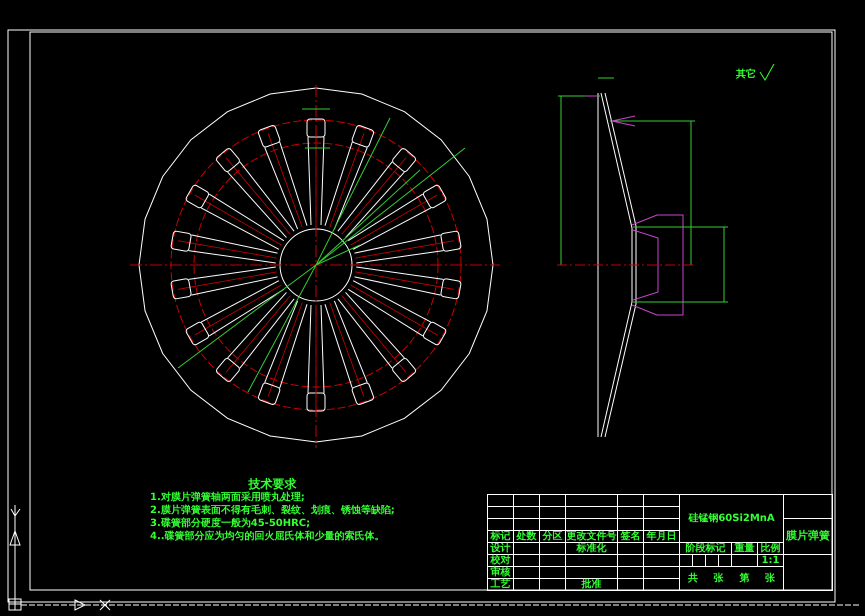 This screenshot has height=616, width=865. Describe the element at coordinates (501, 537) in the screenshot. I see `title-block-label: 标记` at that location.